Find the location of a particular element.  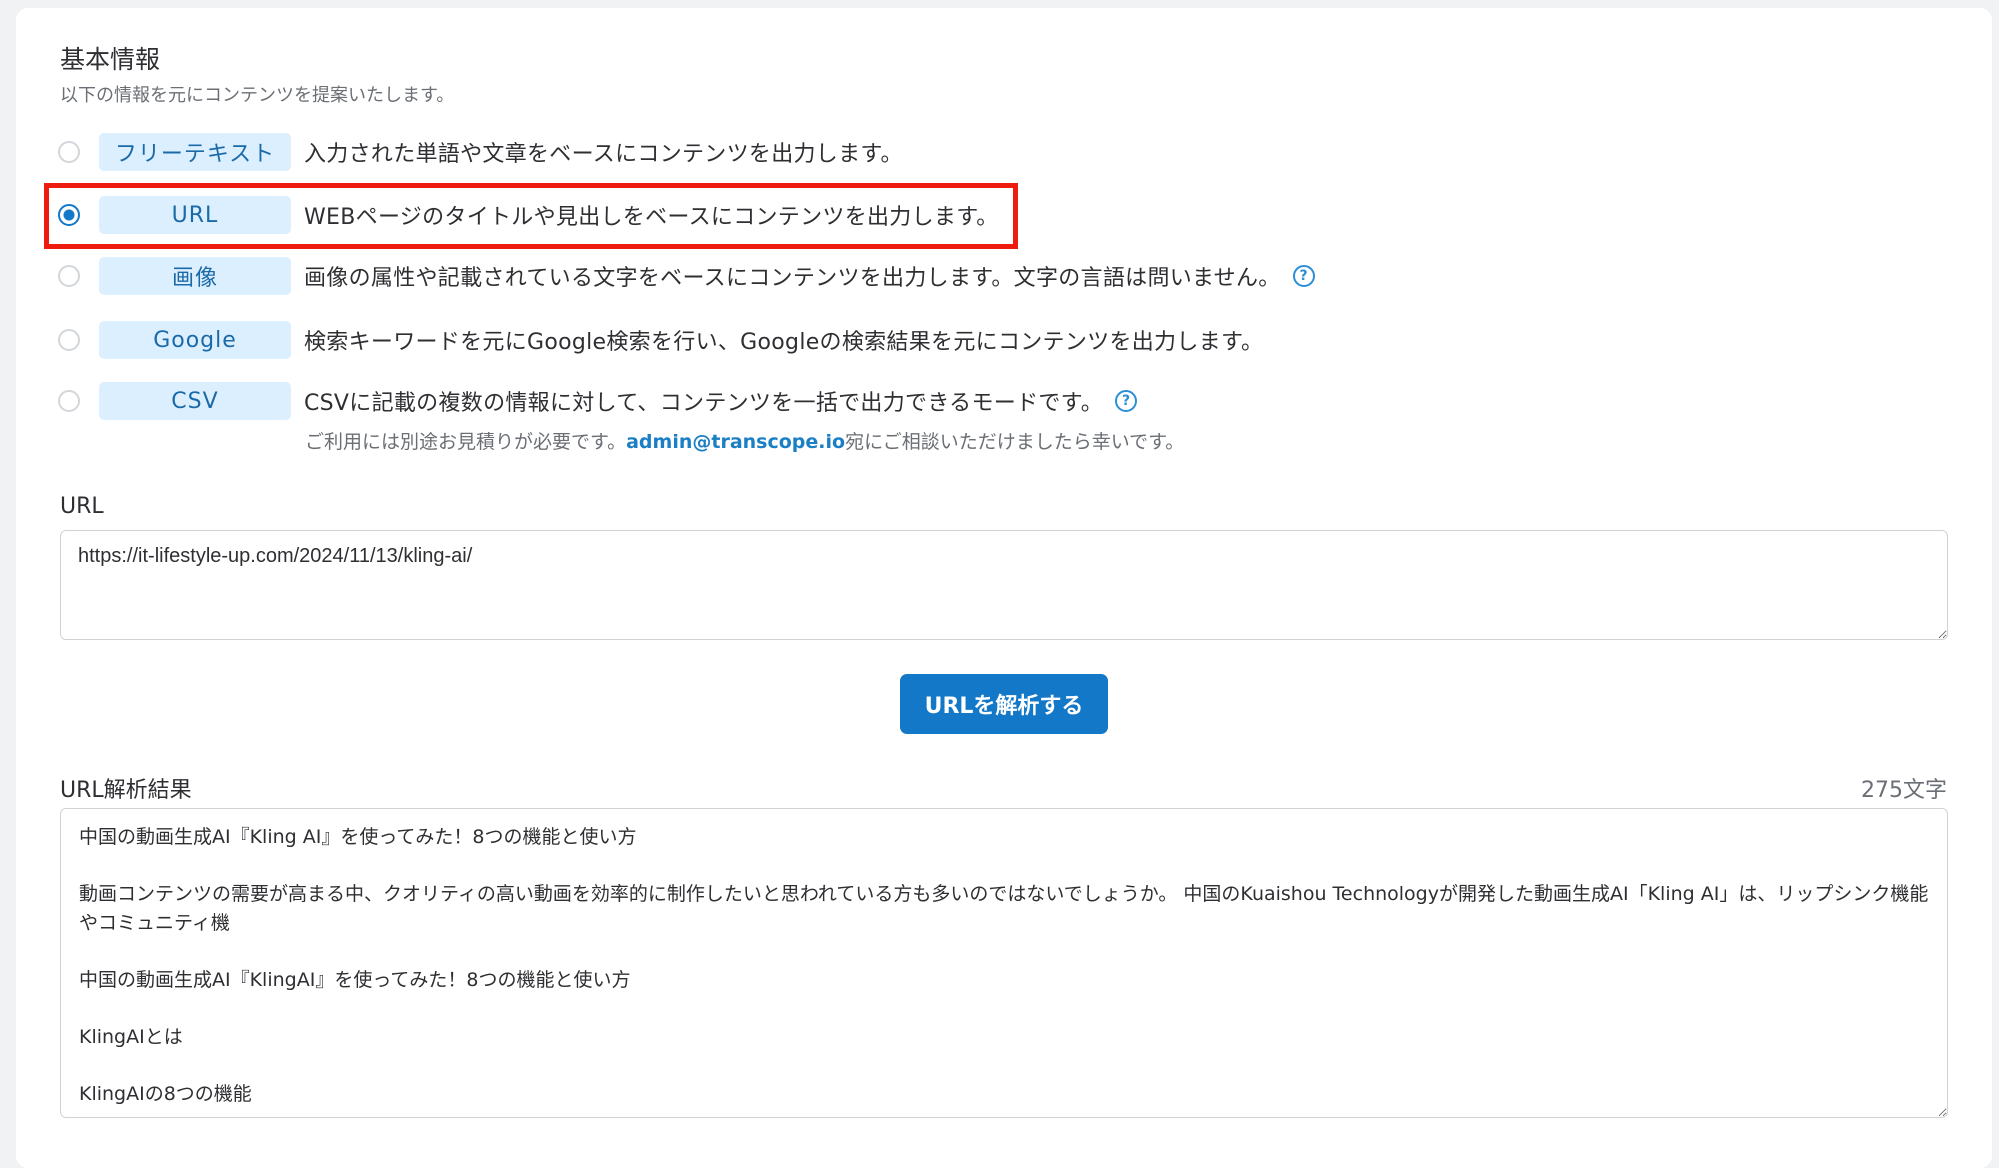

radio-csv is located at coordinates (69, 401).